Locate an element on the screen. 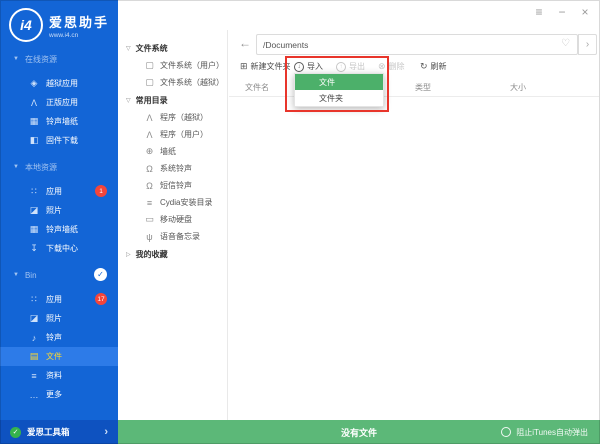 The width and height of the screenshot is (600, 444). sidebar-item-label: 固件下载 is located at coordinates (62, 140).